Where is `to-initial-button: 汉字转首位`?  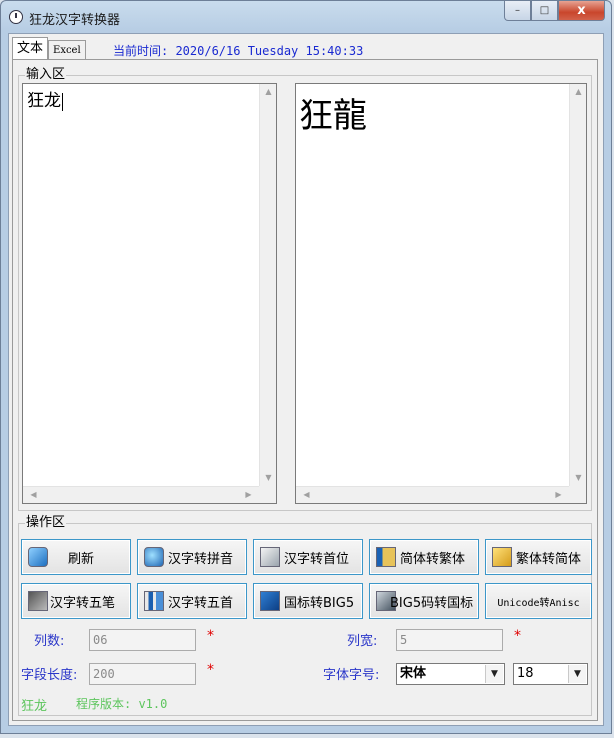
to-initial-button: 汉字转首位 is located at coordinates (308, 557).